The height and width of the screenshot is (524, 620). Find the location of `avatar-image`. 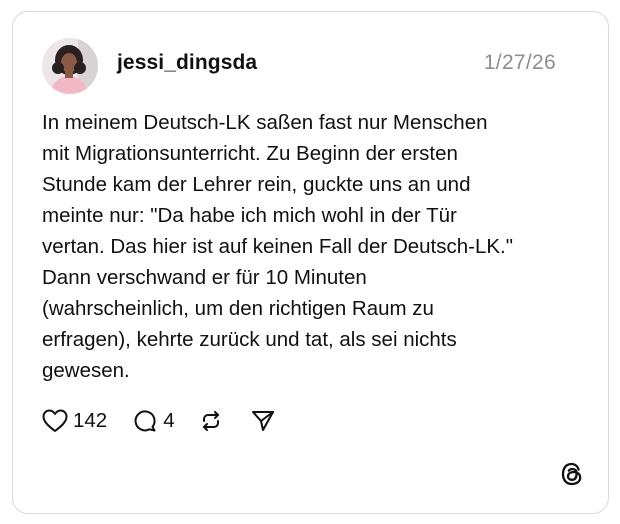

avatar-image is located at coordinates (70, 66).